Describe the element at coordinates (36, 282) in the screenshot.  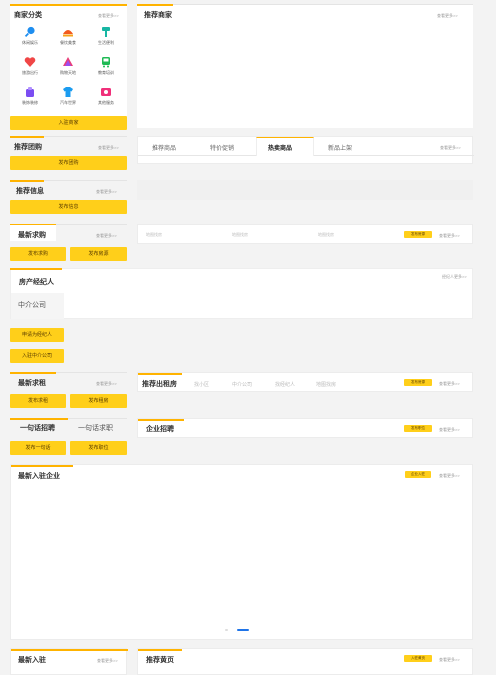
I see `agent-title: 房产经纪人` at that location.